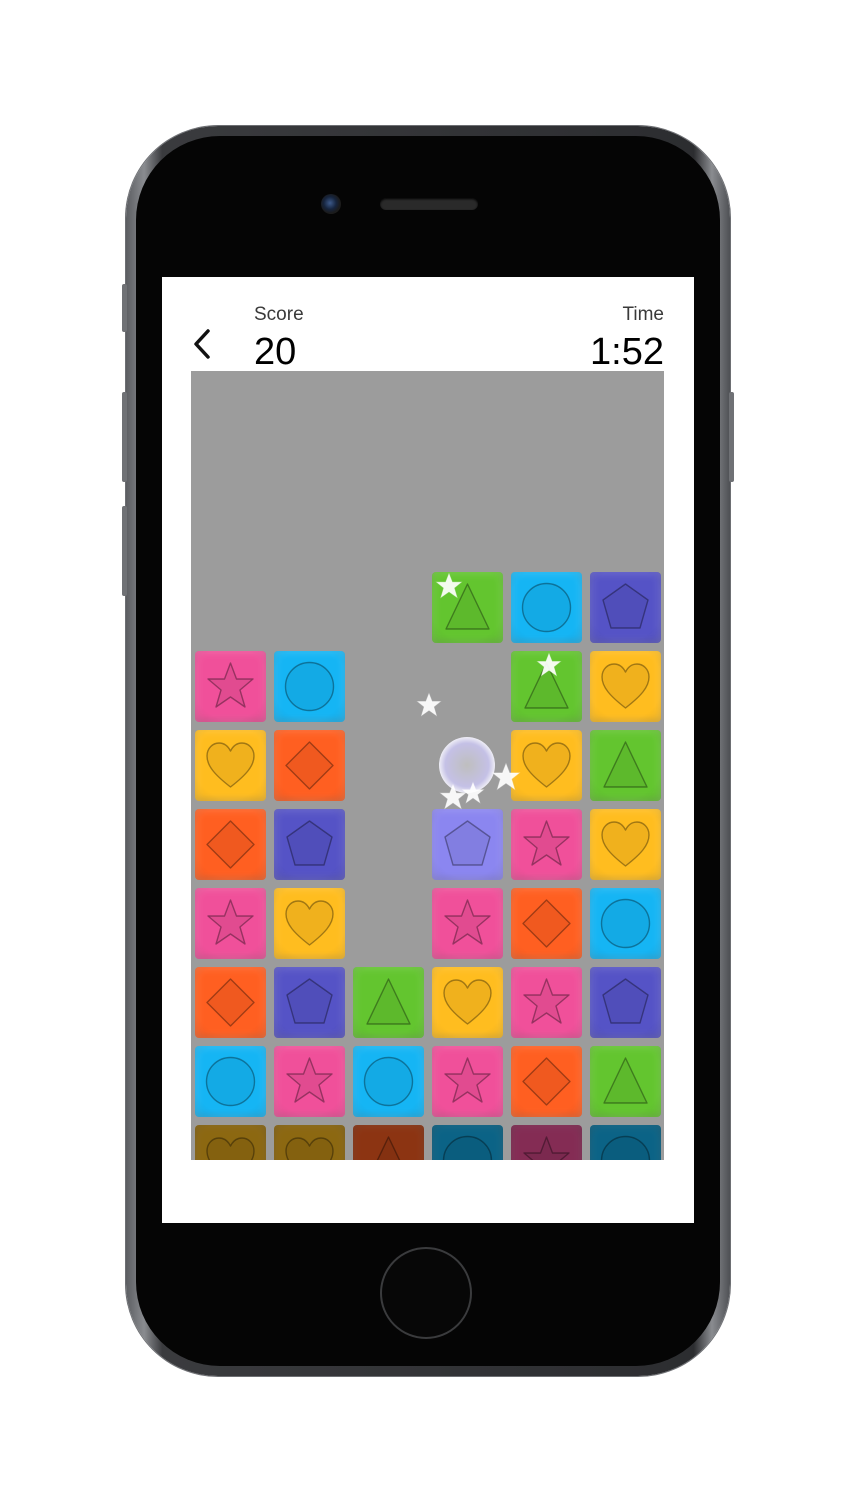 The height and width of the screenshot is (1500, 856). I want to click on tile-lavender-pentagon, so click(467, 844).